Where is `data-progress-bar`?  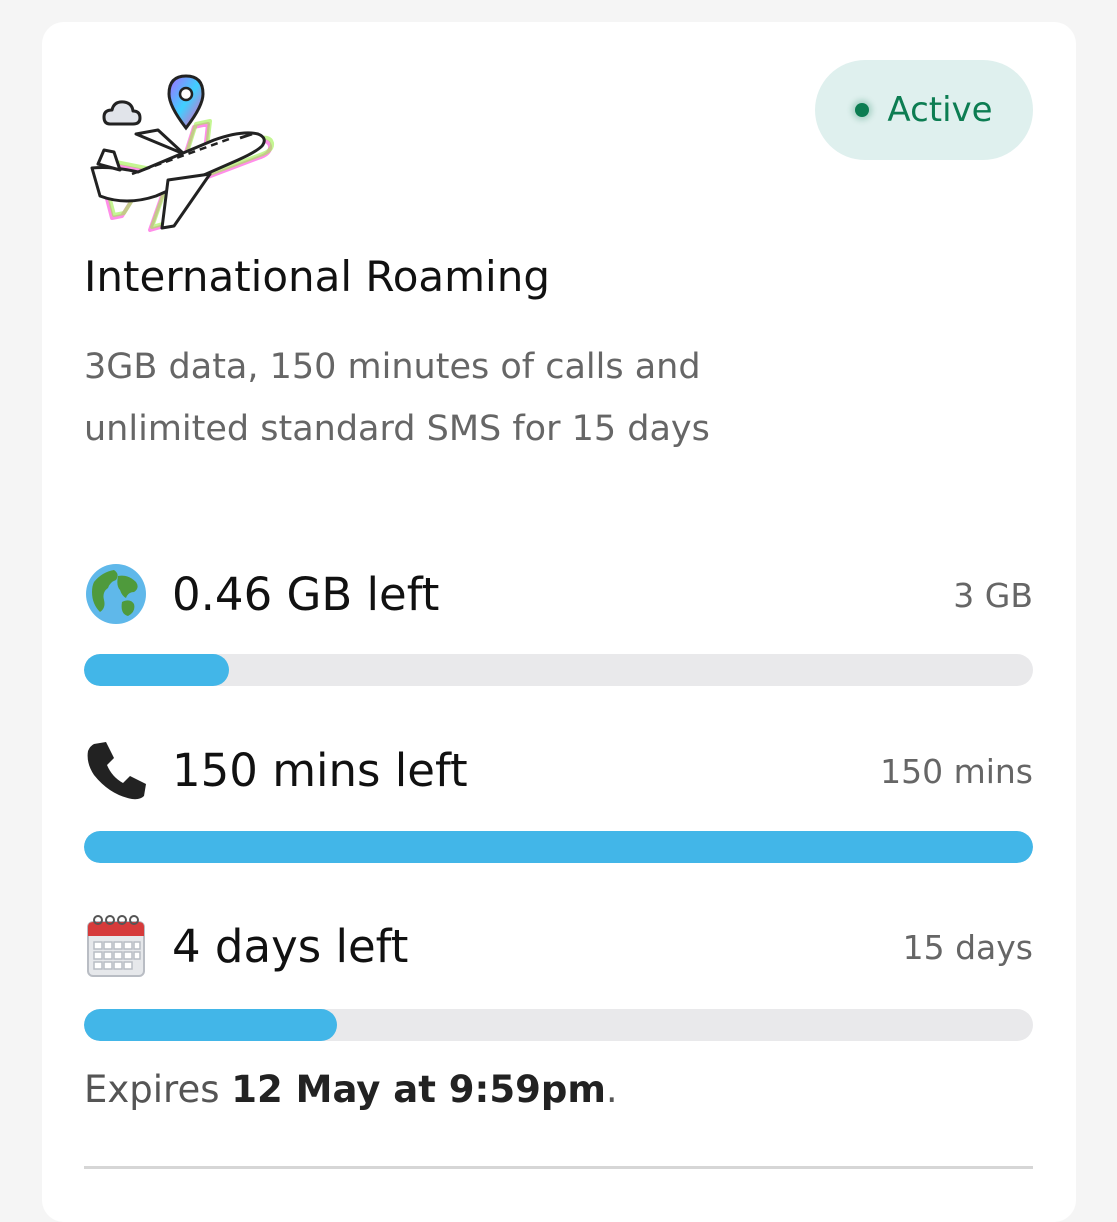
data-progress-bar is located at coordinates (558, 670).